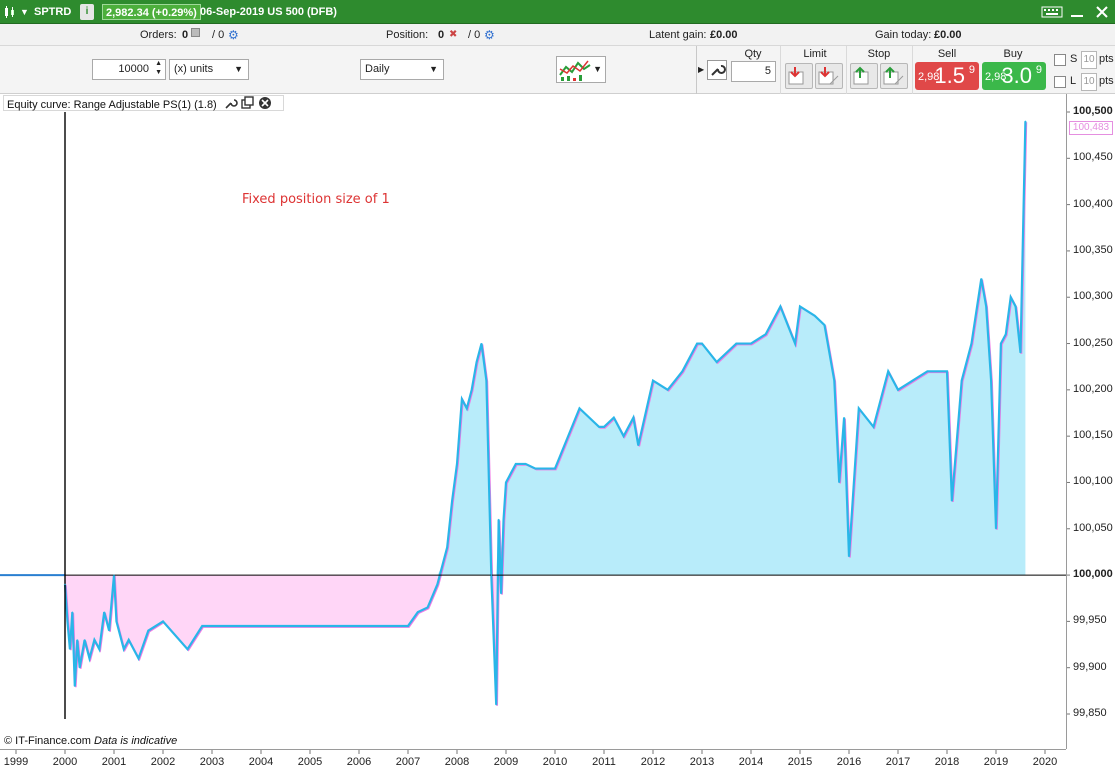 This screenshot has width=1115, height=775. Describe the element at coordinates (474, 35) in the screenshot. I see `position-total: / 0` at that location.